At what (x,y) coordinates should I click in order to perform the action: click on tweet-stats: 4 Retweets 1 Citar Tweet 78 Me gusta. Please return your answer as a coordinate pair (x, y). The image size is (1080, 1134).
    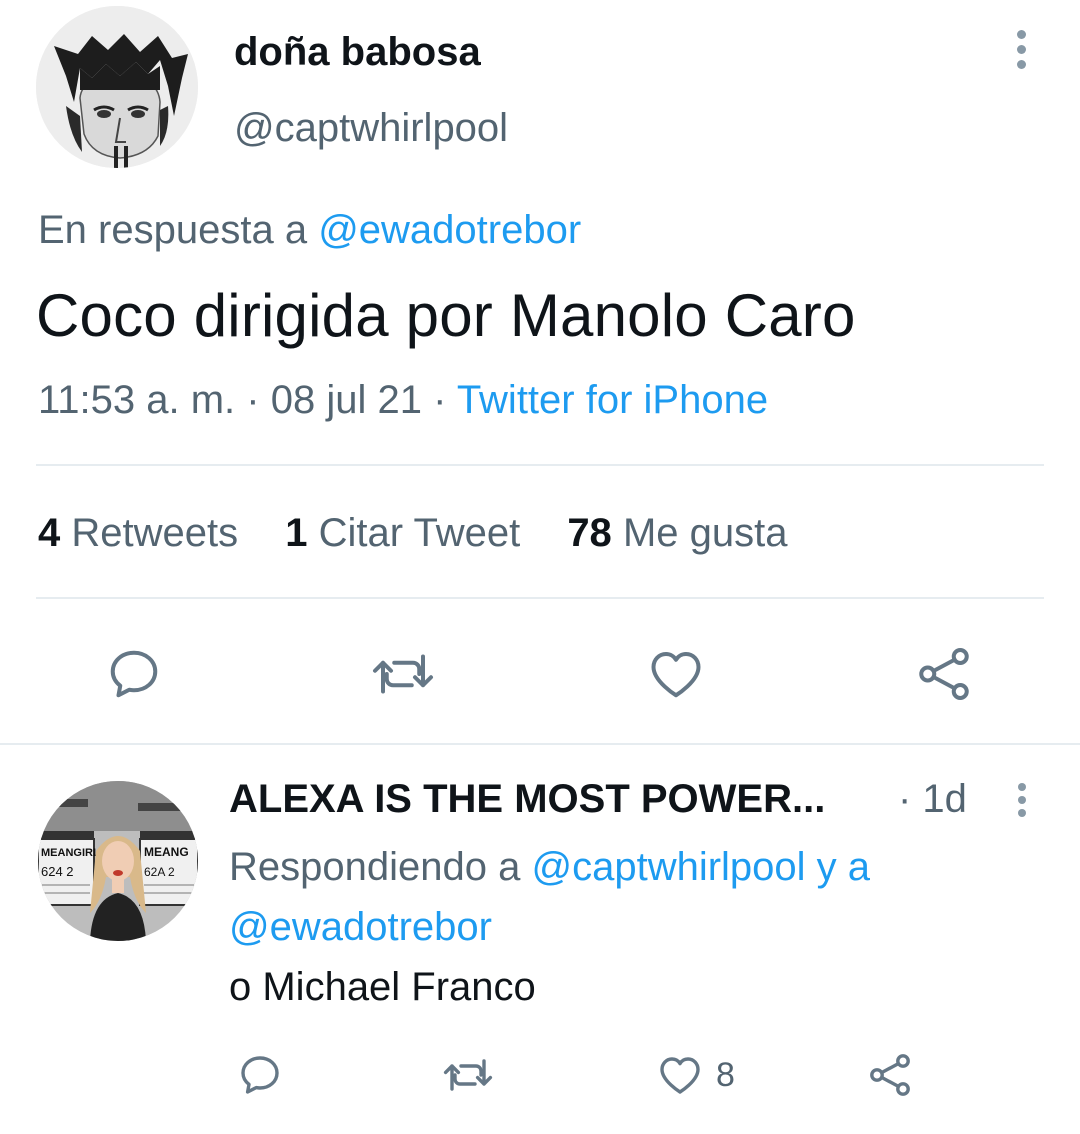
    Looking at the image, I should click on (430, 533).